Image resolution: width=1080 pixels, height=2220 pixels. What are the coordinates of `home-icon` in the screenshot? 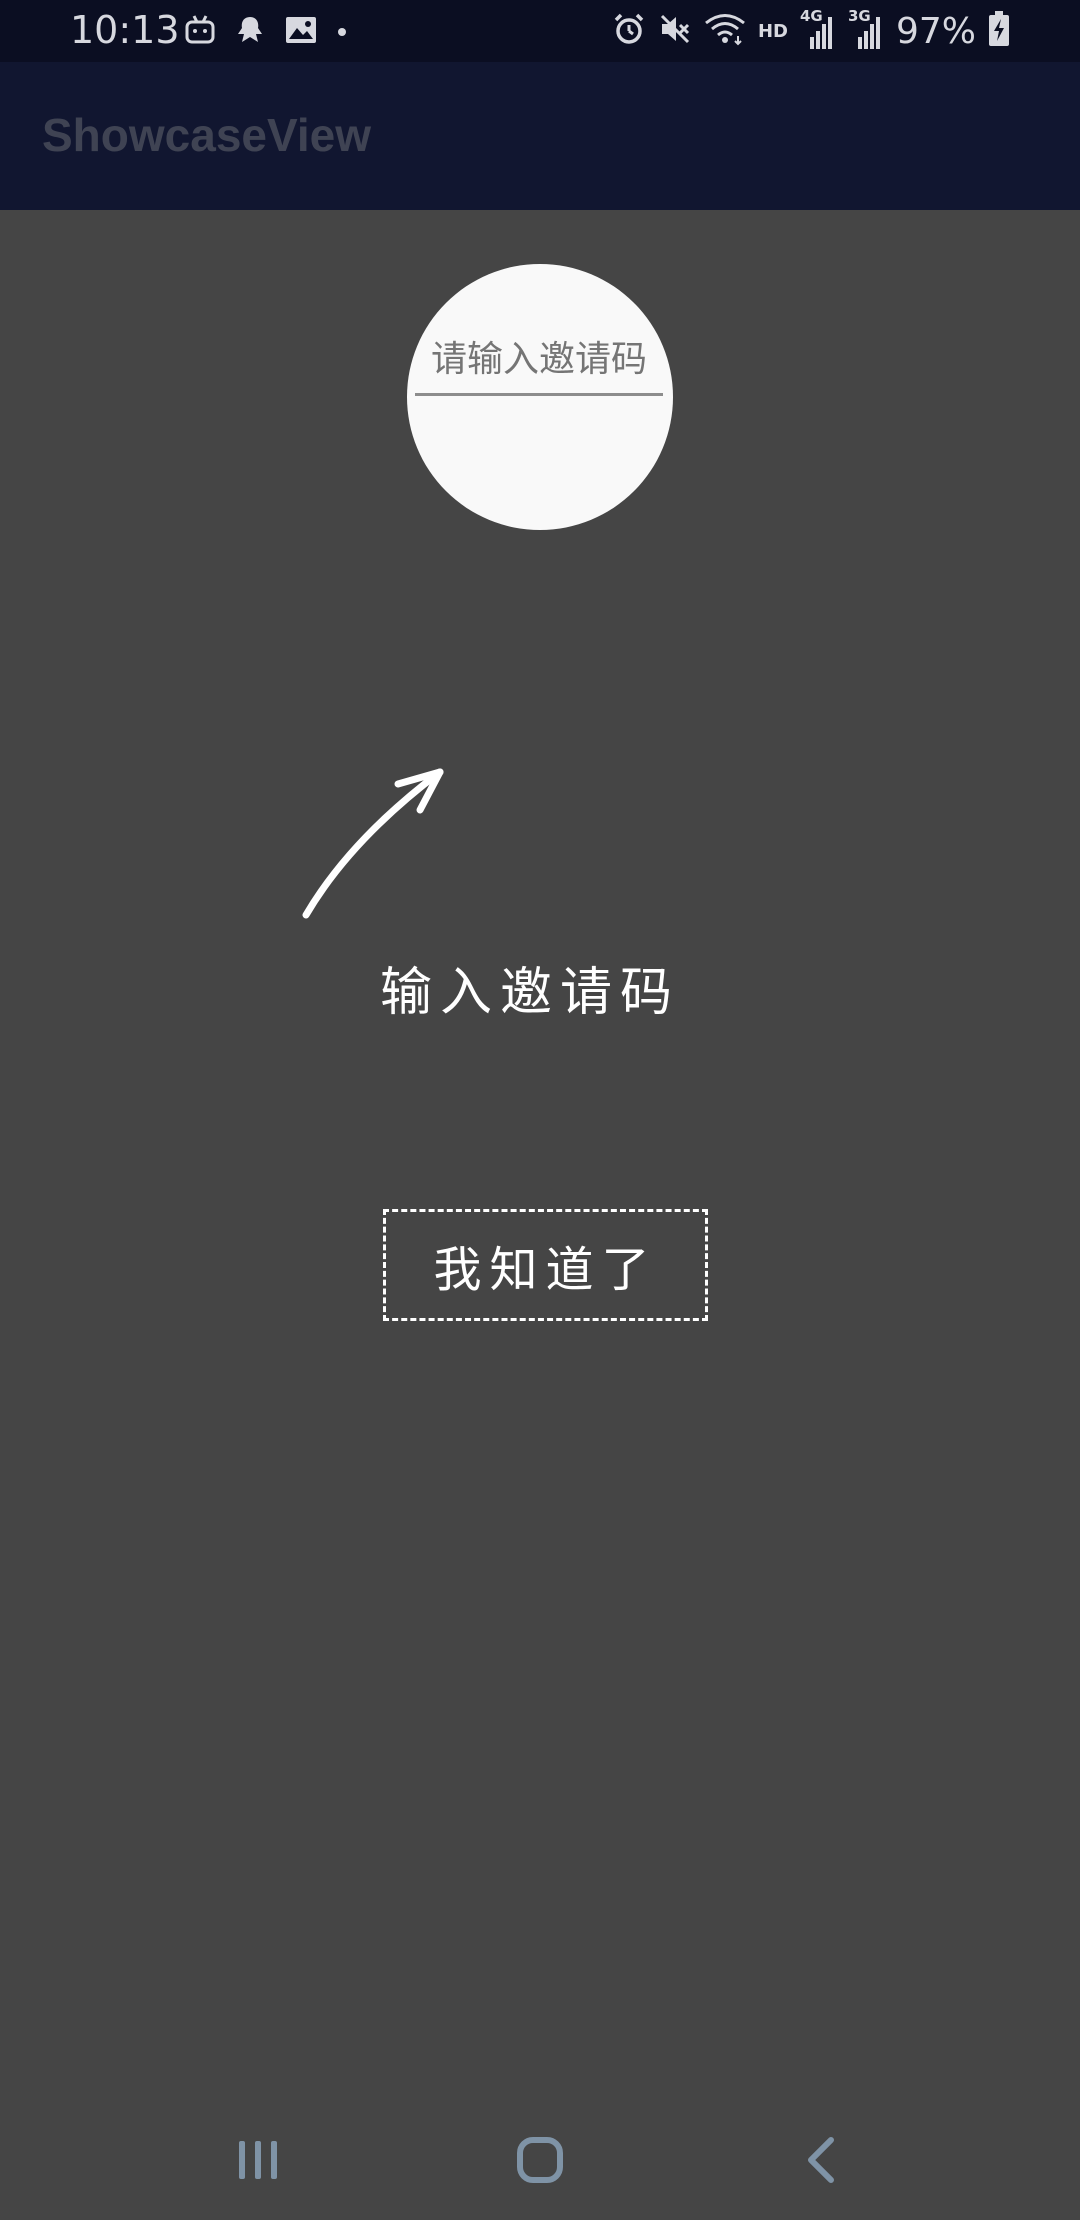 It's located at (540, 2160).